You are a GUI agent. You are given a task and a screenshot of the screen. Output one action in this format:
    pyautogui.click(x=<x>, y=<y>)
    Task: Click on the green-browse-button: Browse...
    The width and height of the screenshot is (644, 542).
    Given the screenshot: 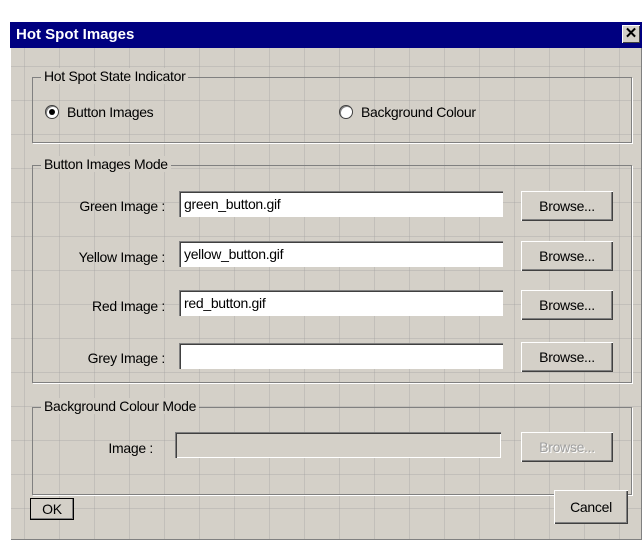 What is the action you would take?
    pyautogui.click(x=567, y=206)
    